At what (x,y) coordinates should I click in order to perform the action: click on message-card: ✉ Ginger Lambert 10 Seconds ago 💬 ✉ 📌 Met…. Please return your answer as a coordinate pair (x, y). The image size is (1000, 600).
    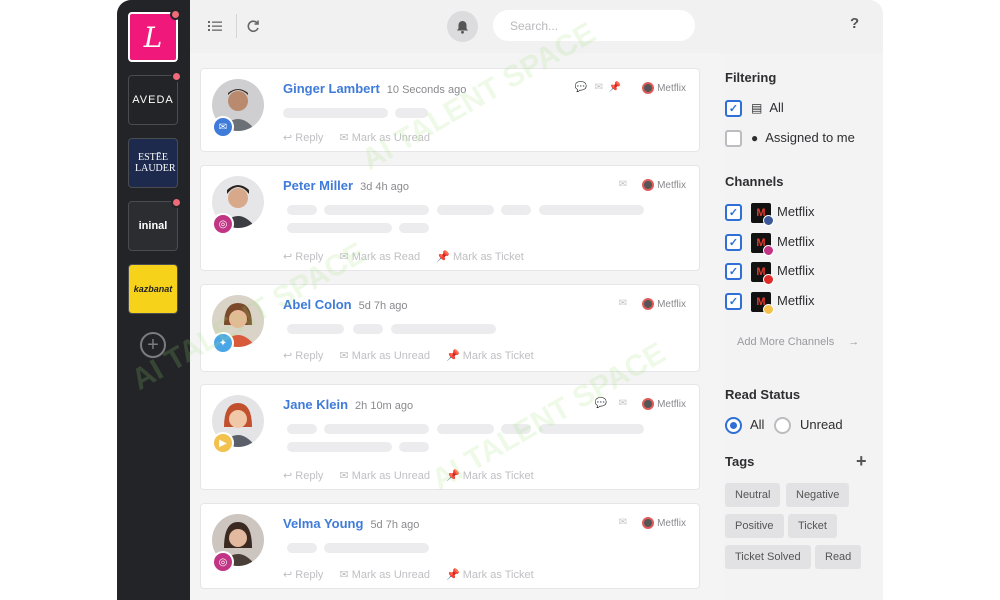
    Looking at the image, I should click on (450, 110).